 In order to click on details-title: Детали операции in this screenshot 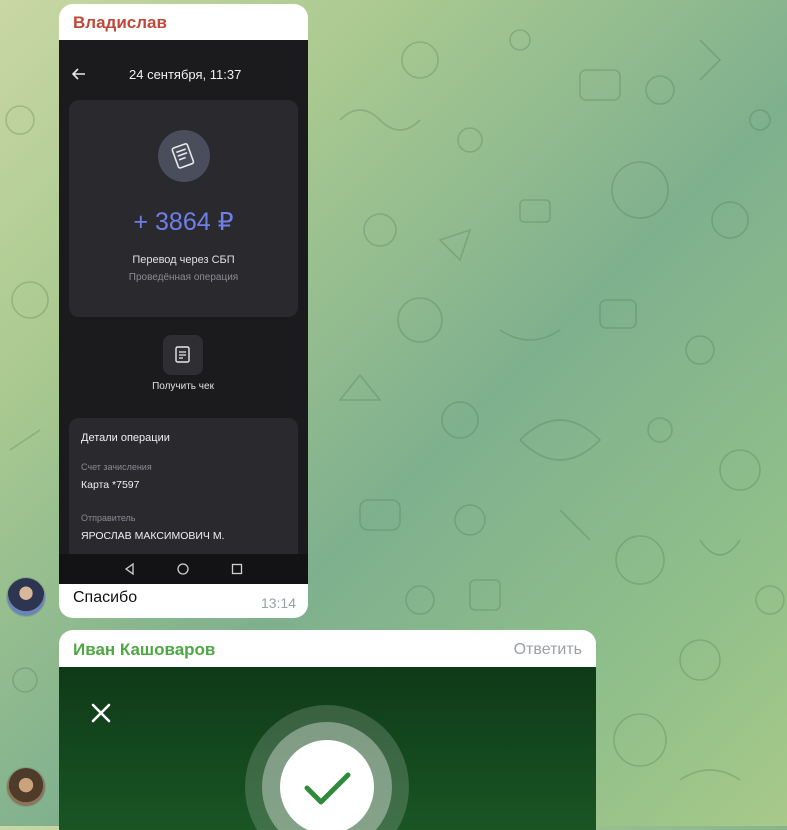, I will do `click(125, 438)`.